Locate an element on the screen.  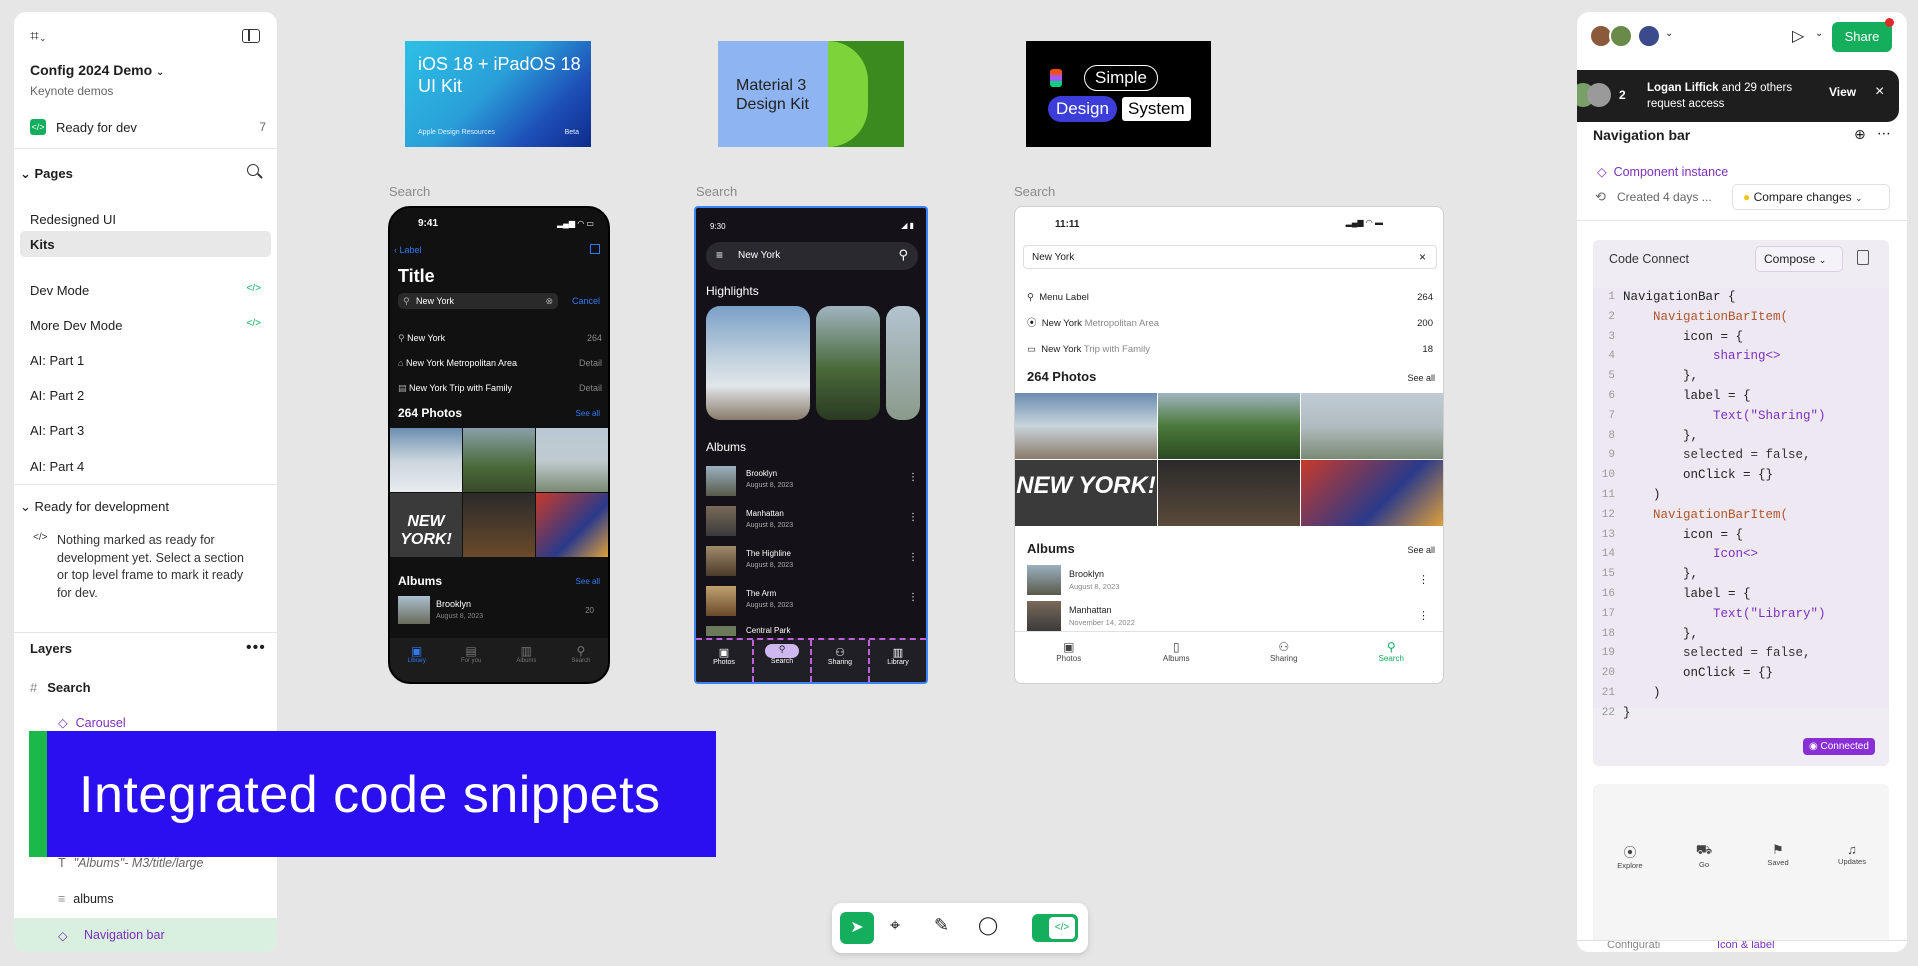
code-line: 14 Icon<> is located at coordinates (1680, 554).